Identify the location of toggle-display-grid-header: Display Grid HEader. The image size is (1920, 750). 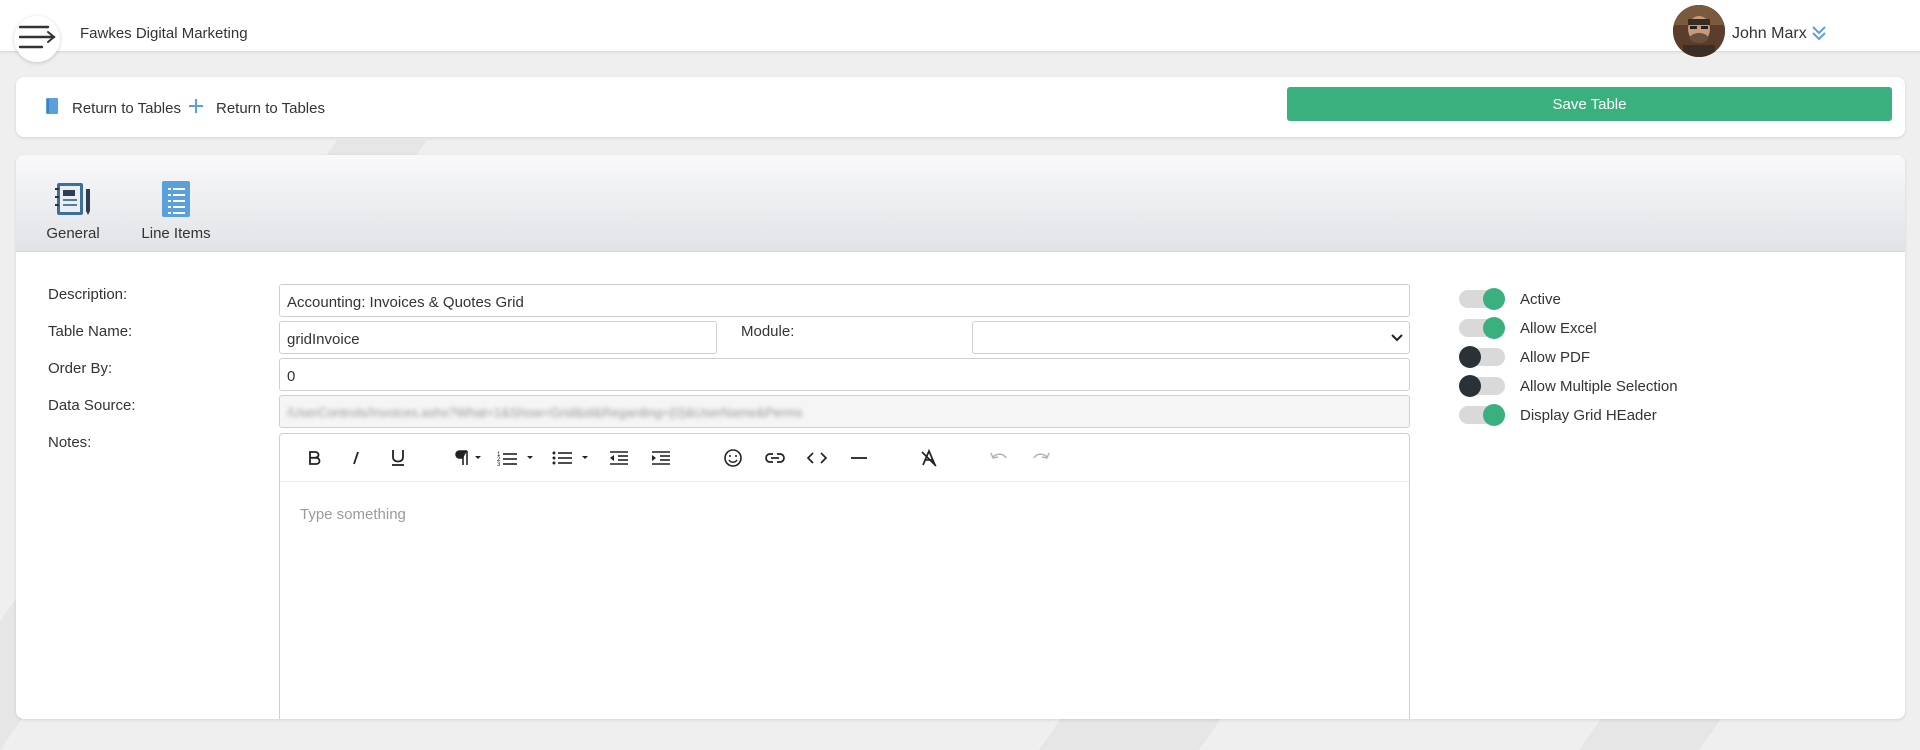
(1558, 415).